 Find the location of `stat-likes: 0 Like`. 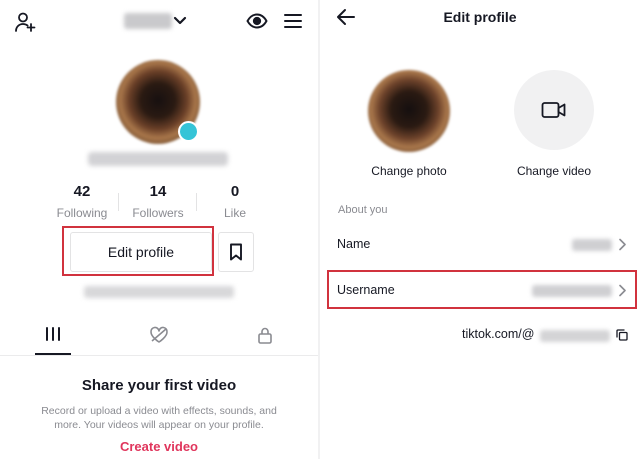

stat-likes: 0 Like is located at coordinates (235, 201).